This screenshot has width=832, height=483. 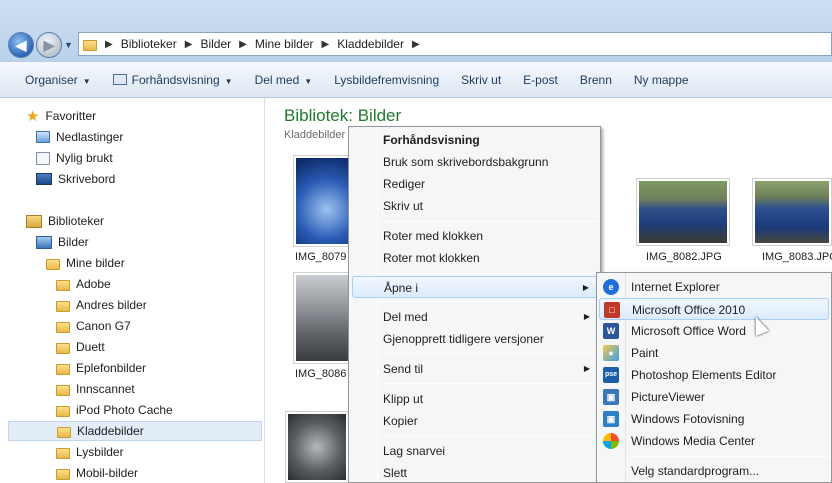 What do you see at coordinates (475, 399) in the screenshot?
I see `menu-item-cut: Klipp ut` at bounding box center [475, 399].